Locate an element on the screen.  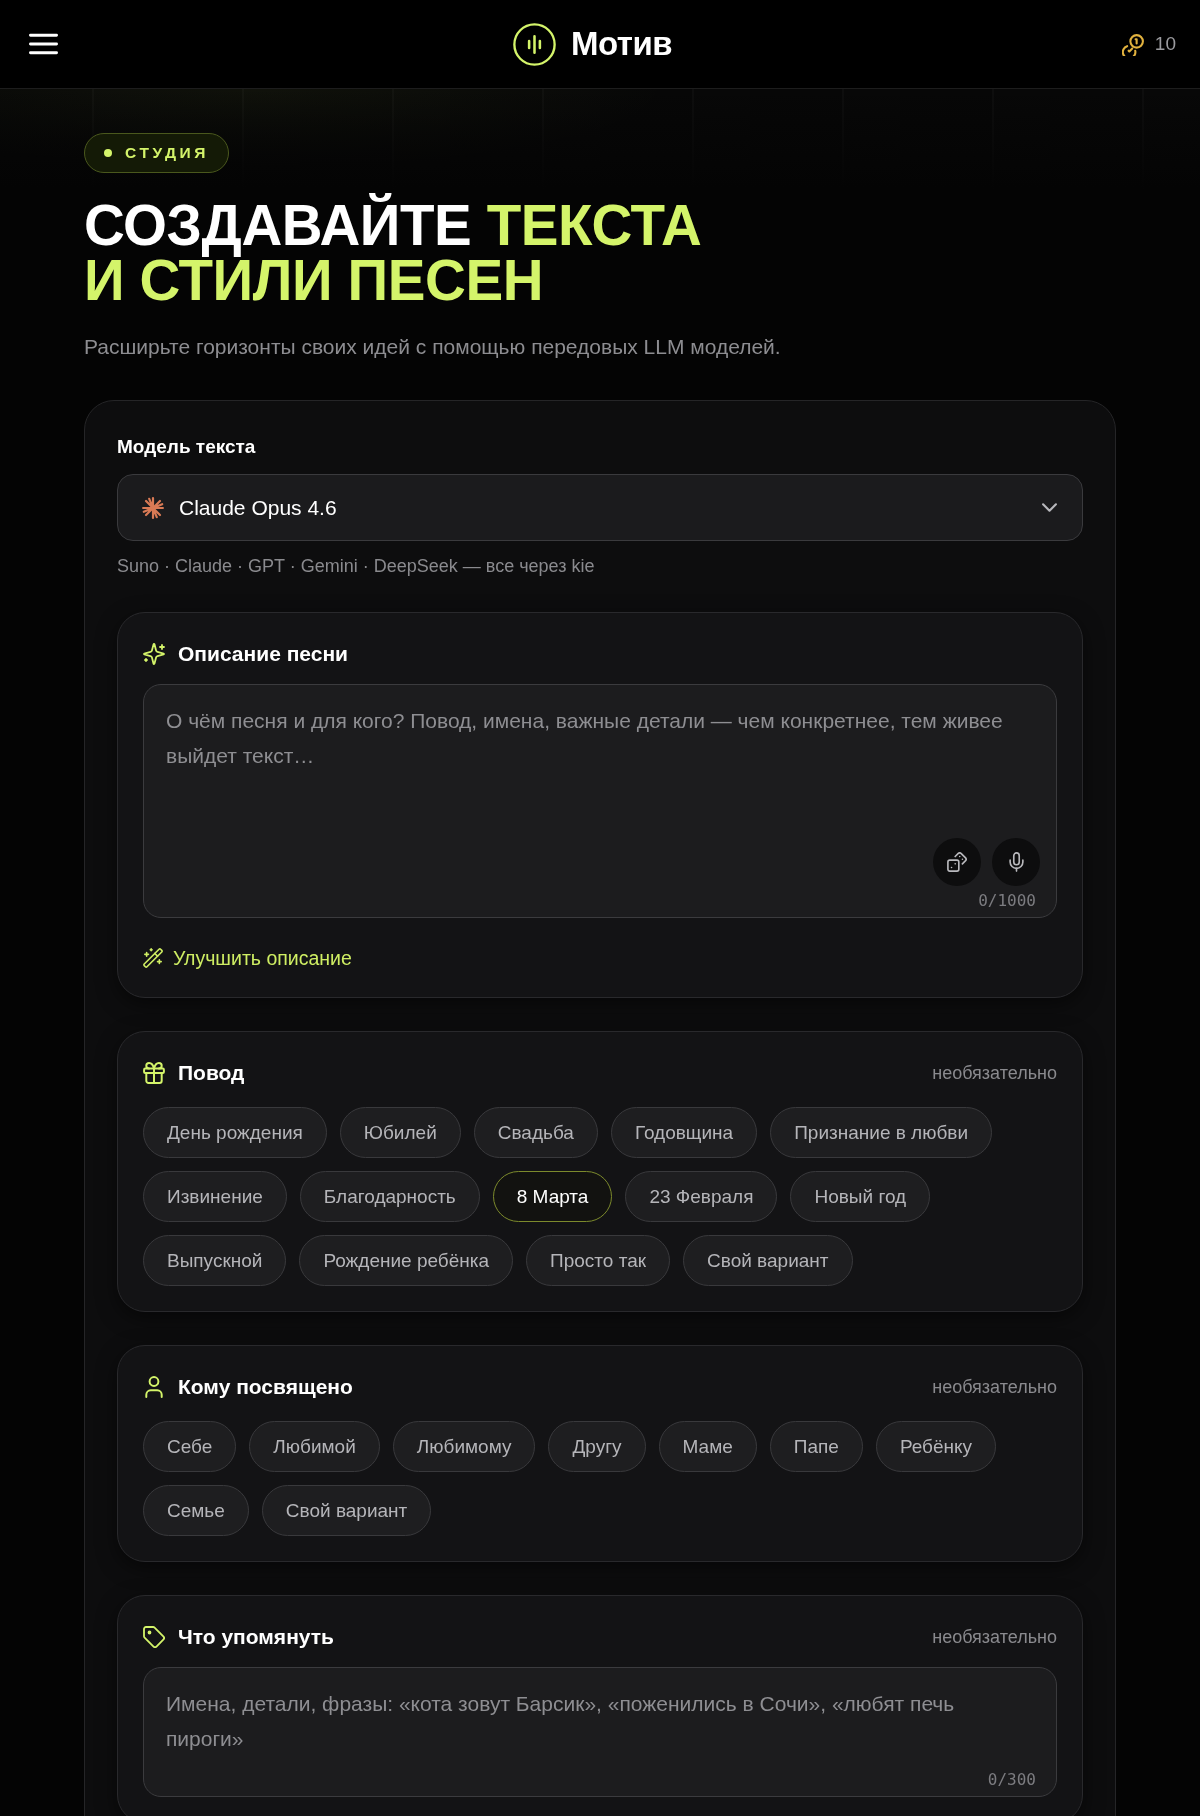
sparkles-icon is located at coordinates (154, 654).